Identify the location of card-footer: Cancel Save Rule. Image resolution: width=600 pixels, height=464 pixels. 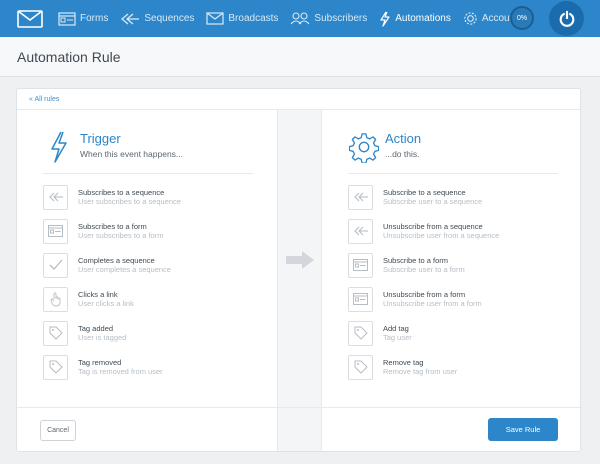
(298, 429).